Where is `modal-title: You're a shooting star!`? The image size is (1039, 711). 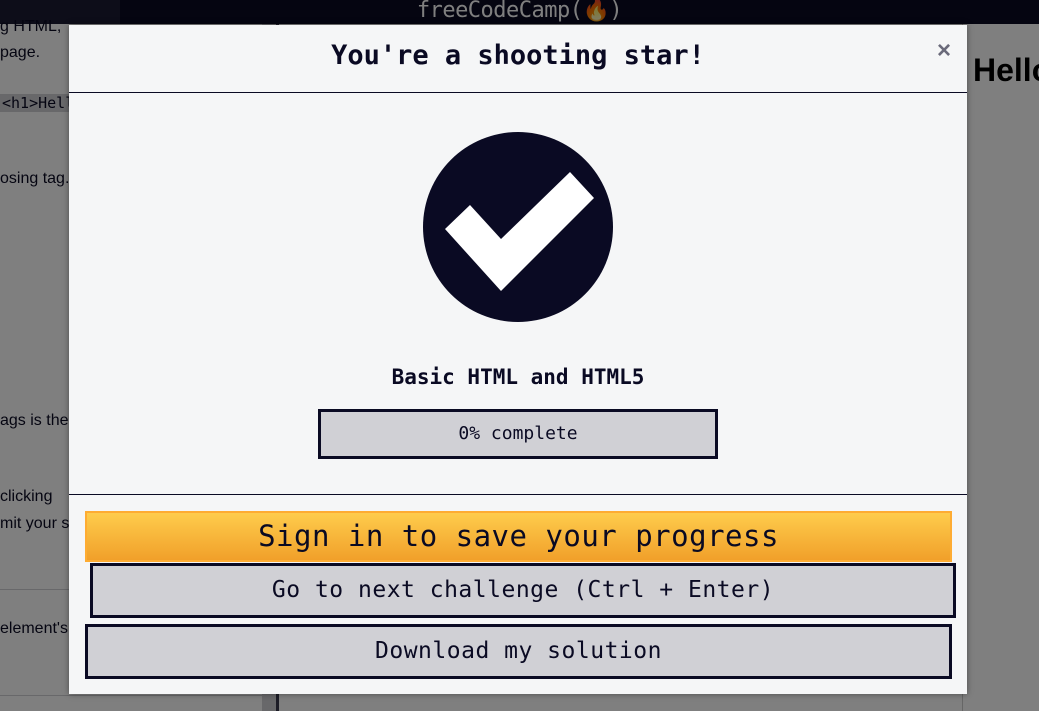
modal-title: You're a shooting star! is located at coordinates (518, 55).